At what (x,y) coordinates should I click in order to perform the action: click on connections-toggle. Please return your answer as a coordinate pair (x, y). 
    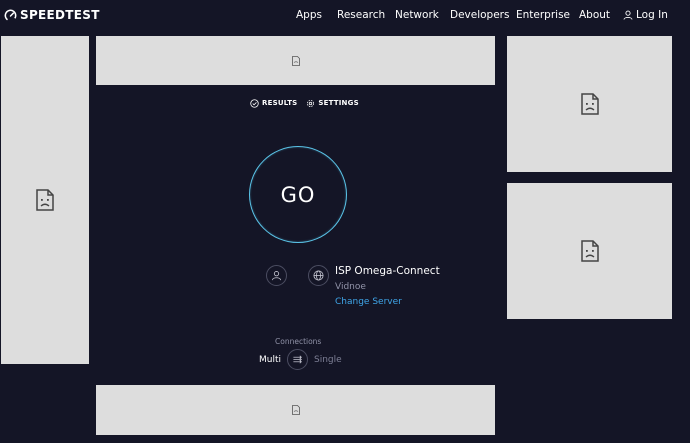
    Looking at the image, I should click on (297, 359).